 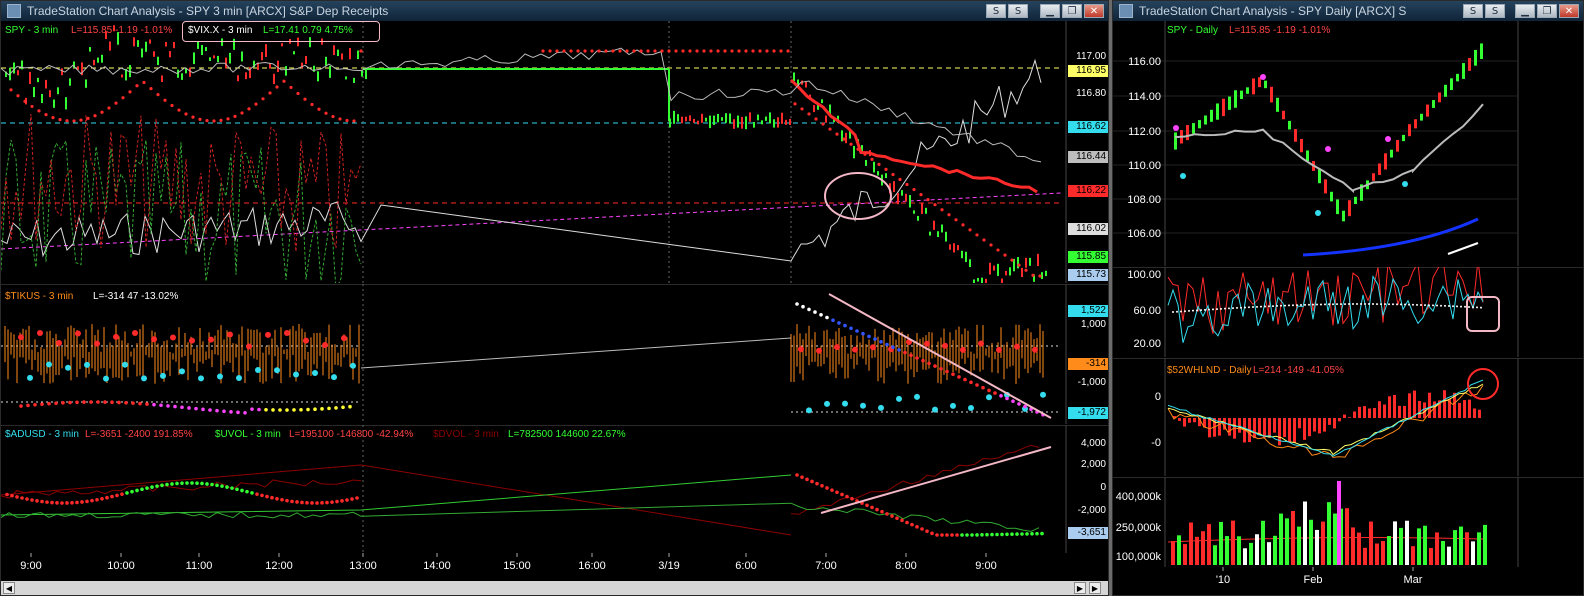 I want to click on 52whlnd-header-values: L=214 -149 -41.05%, so click(x=1298, y=370).